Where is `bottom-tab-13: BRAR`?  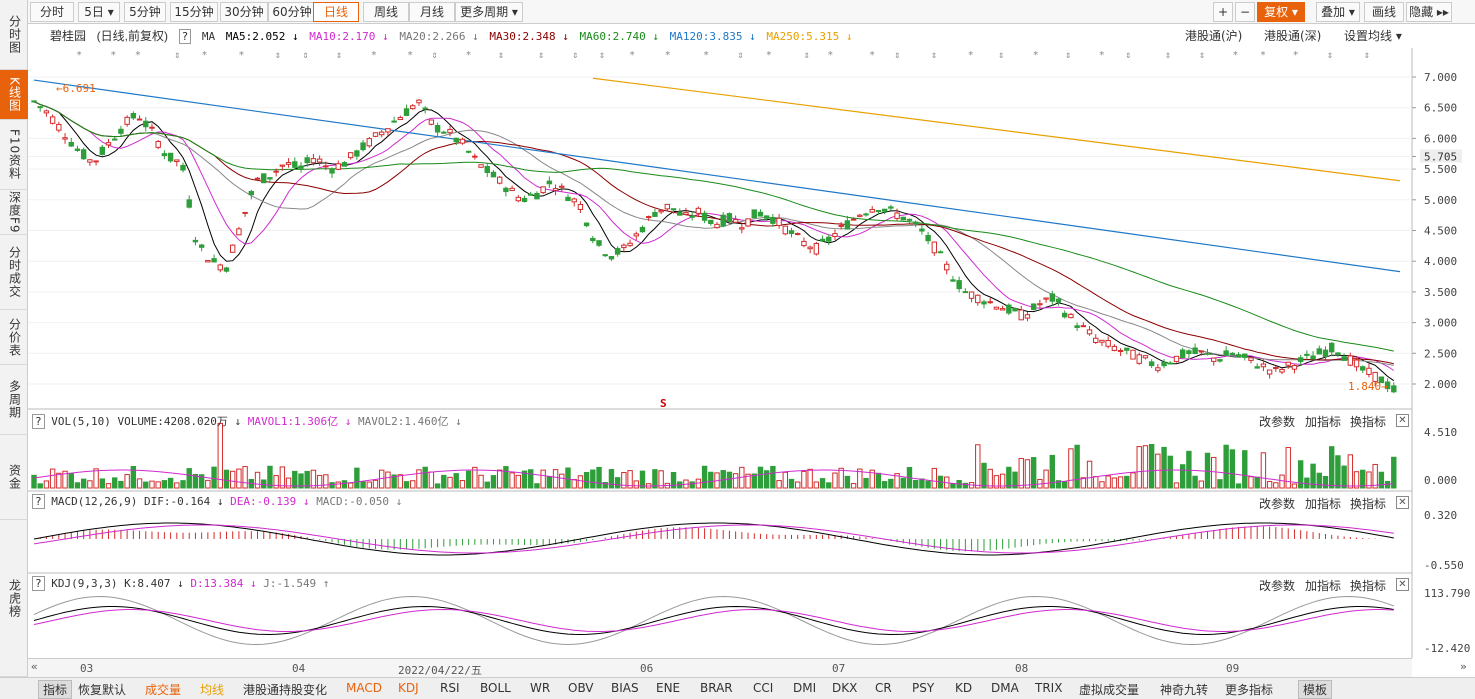
bottom-tab-13: BRAR is located at coordinates (716, 688).